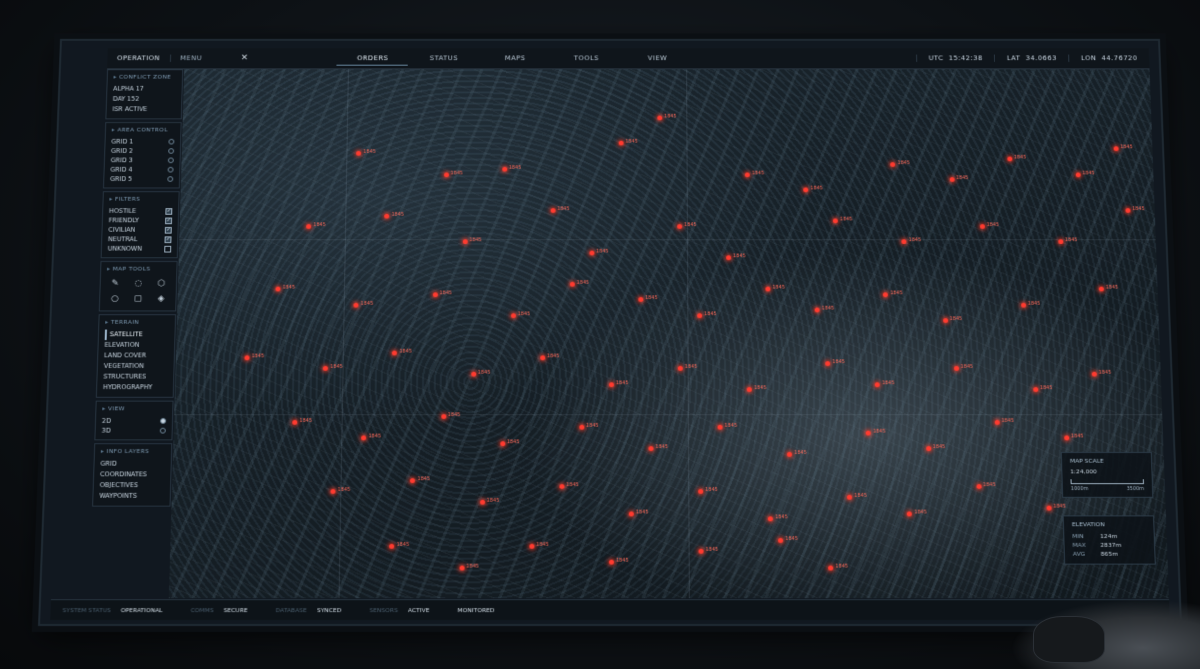 The height and width of the screenshot is (669, 1200). I want to click on filter-friendly: FRIENDLY ✓, so click(141, 220).